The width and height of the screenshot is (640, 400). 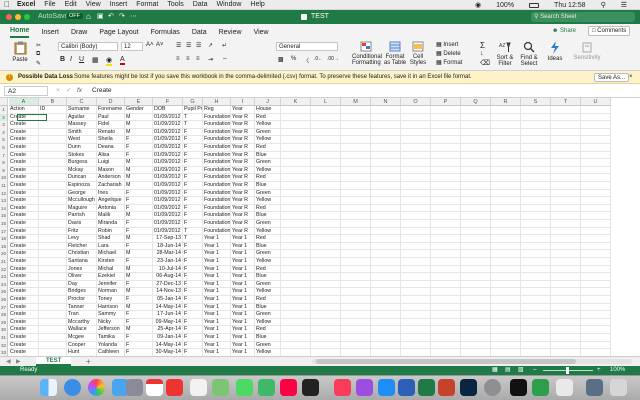 I want to click on zoom-level: 100%, so click(x=617, y=370).